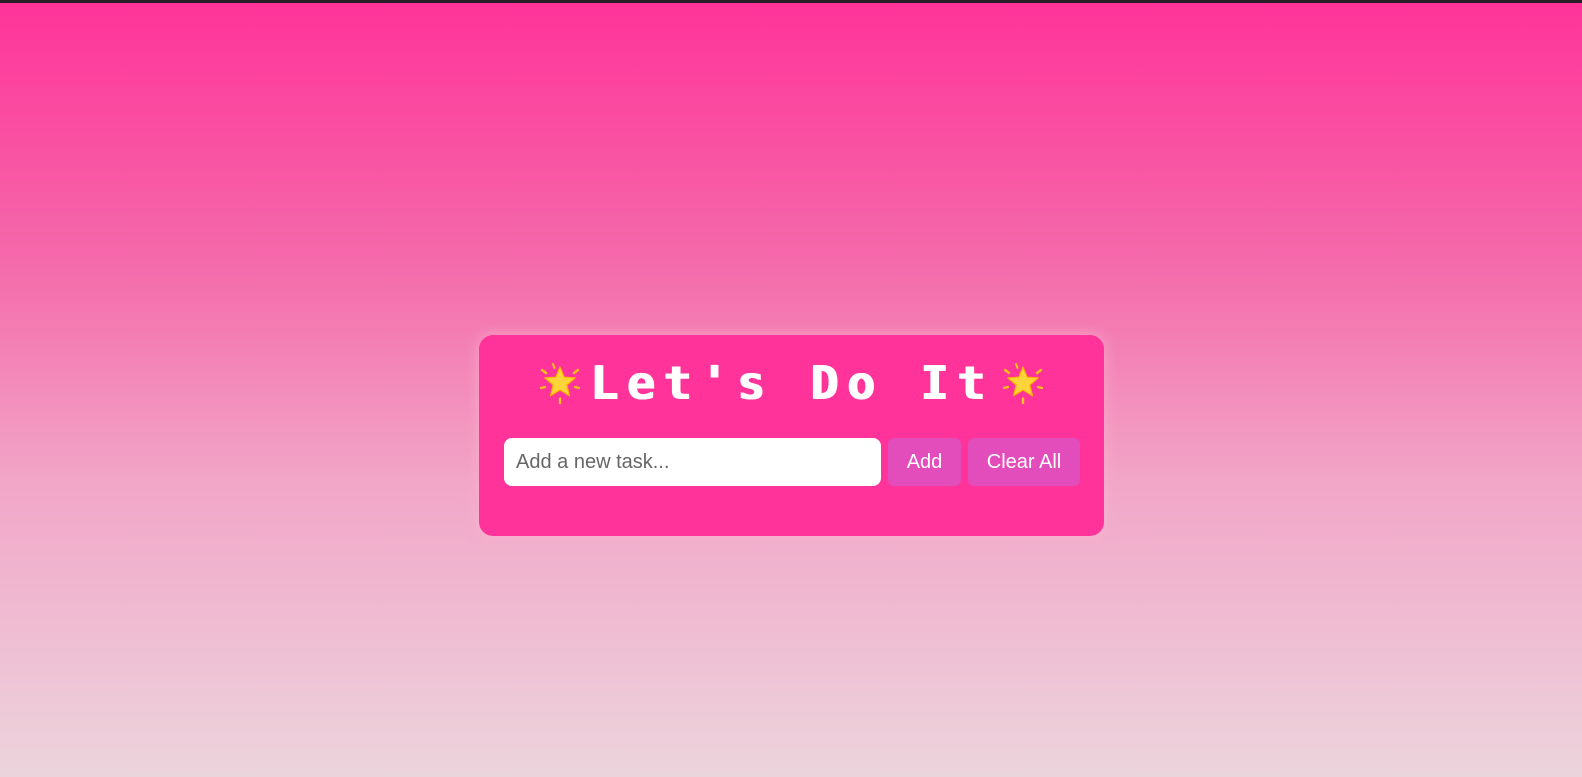 The height and width of the screenshot is (777, 1582). I want to click on task-form: Add Clear All, so click(792, 462).